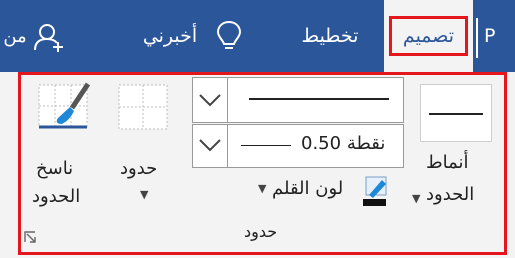 The image size is (515, 258). Describe the element at coordinates (266, 145) in the screenshot. I see `pen-weight-preview` at that location.